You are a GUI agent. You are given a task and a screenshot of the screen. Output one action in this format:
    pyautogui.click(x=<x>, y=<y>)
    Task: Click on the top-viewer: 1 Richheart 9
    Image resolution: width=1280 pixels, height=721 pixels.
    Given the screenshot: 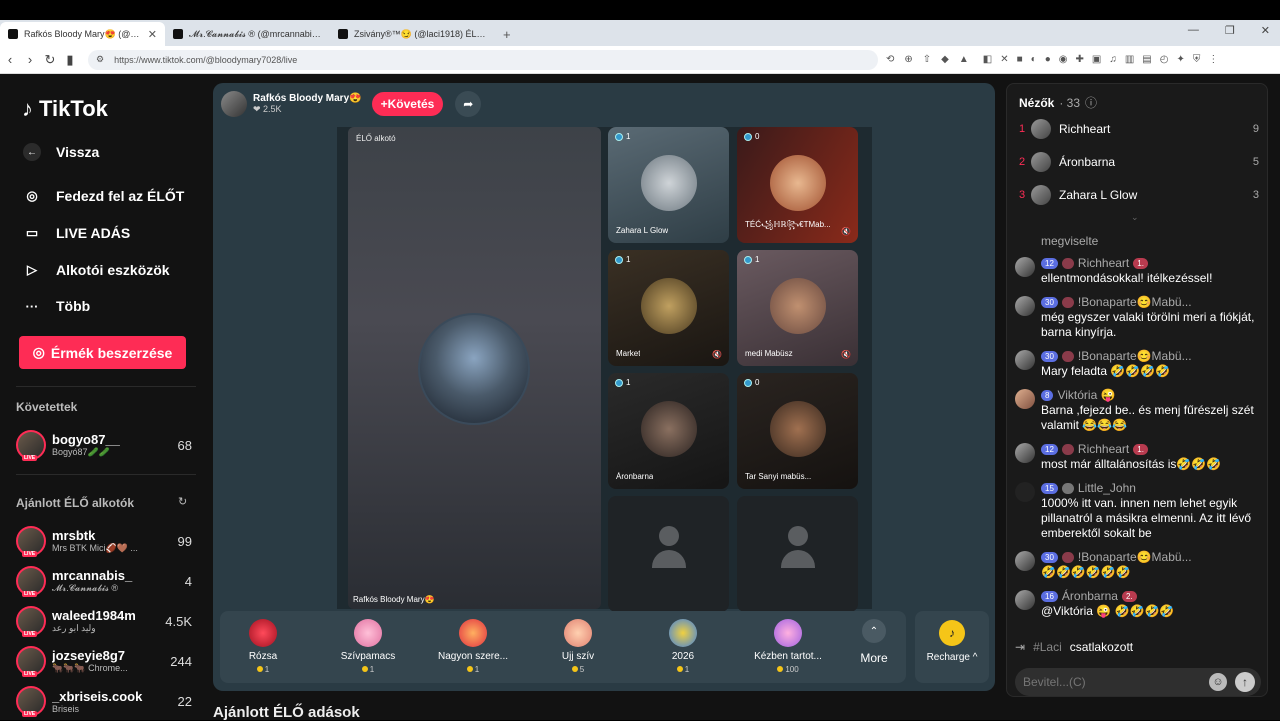 What is the action you would take?
    pyautogui.click(x=1139, y=129)
    